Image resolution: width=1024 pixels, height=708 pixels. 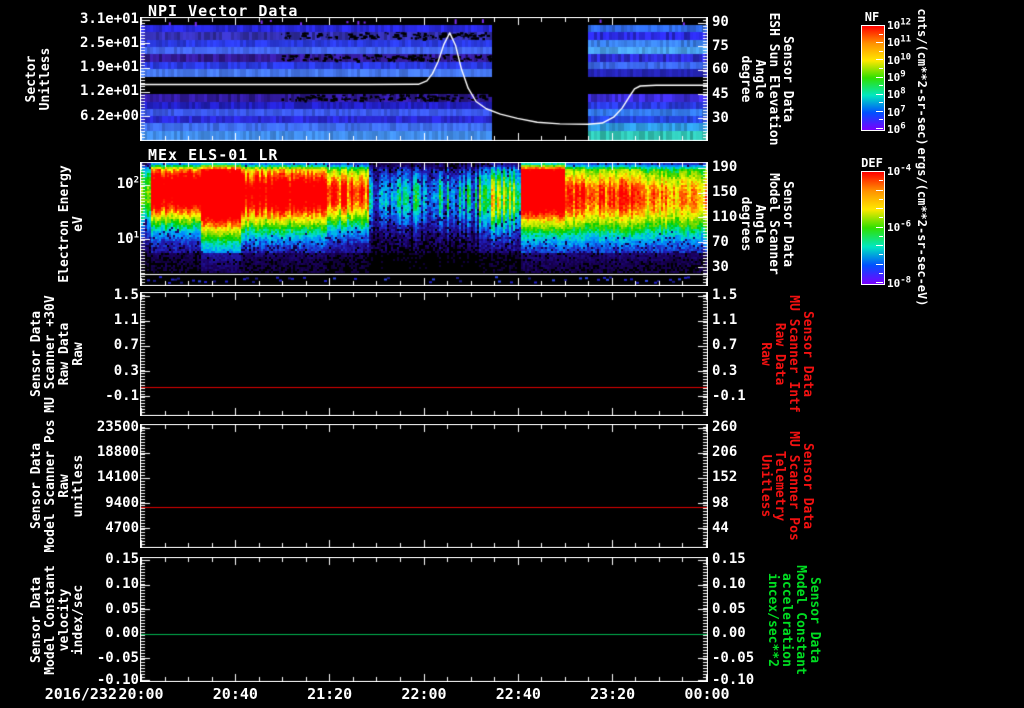 What do you see at coordinates (725, 452) in the screenshot?
I see `y-tick-label-right: 206` at bounding box center [725, 452].